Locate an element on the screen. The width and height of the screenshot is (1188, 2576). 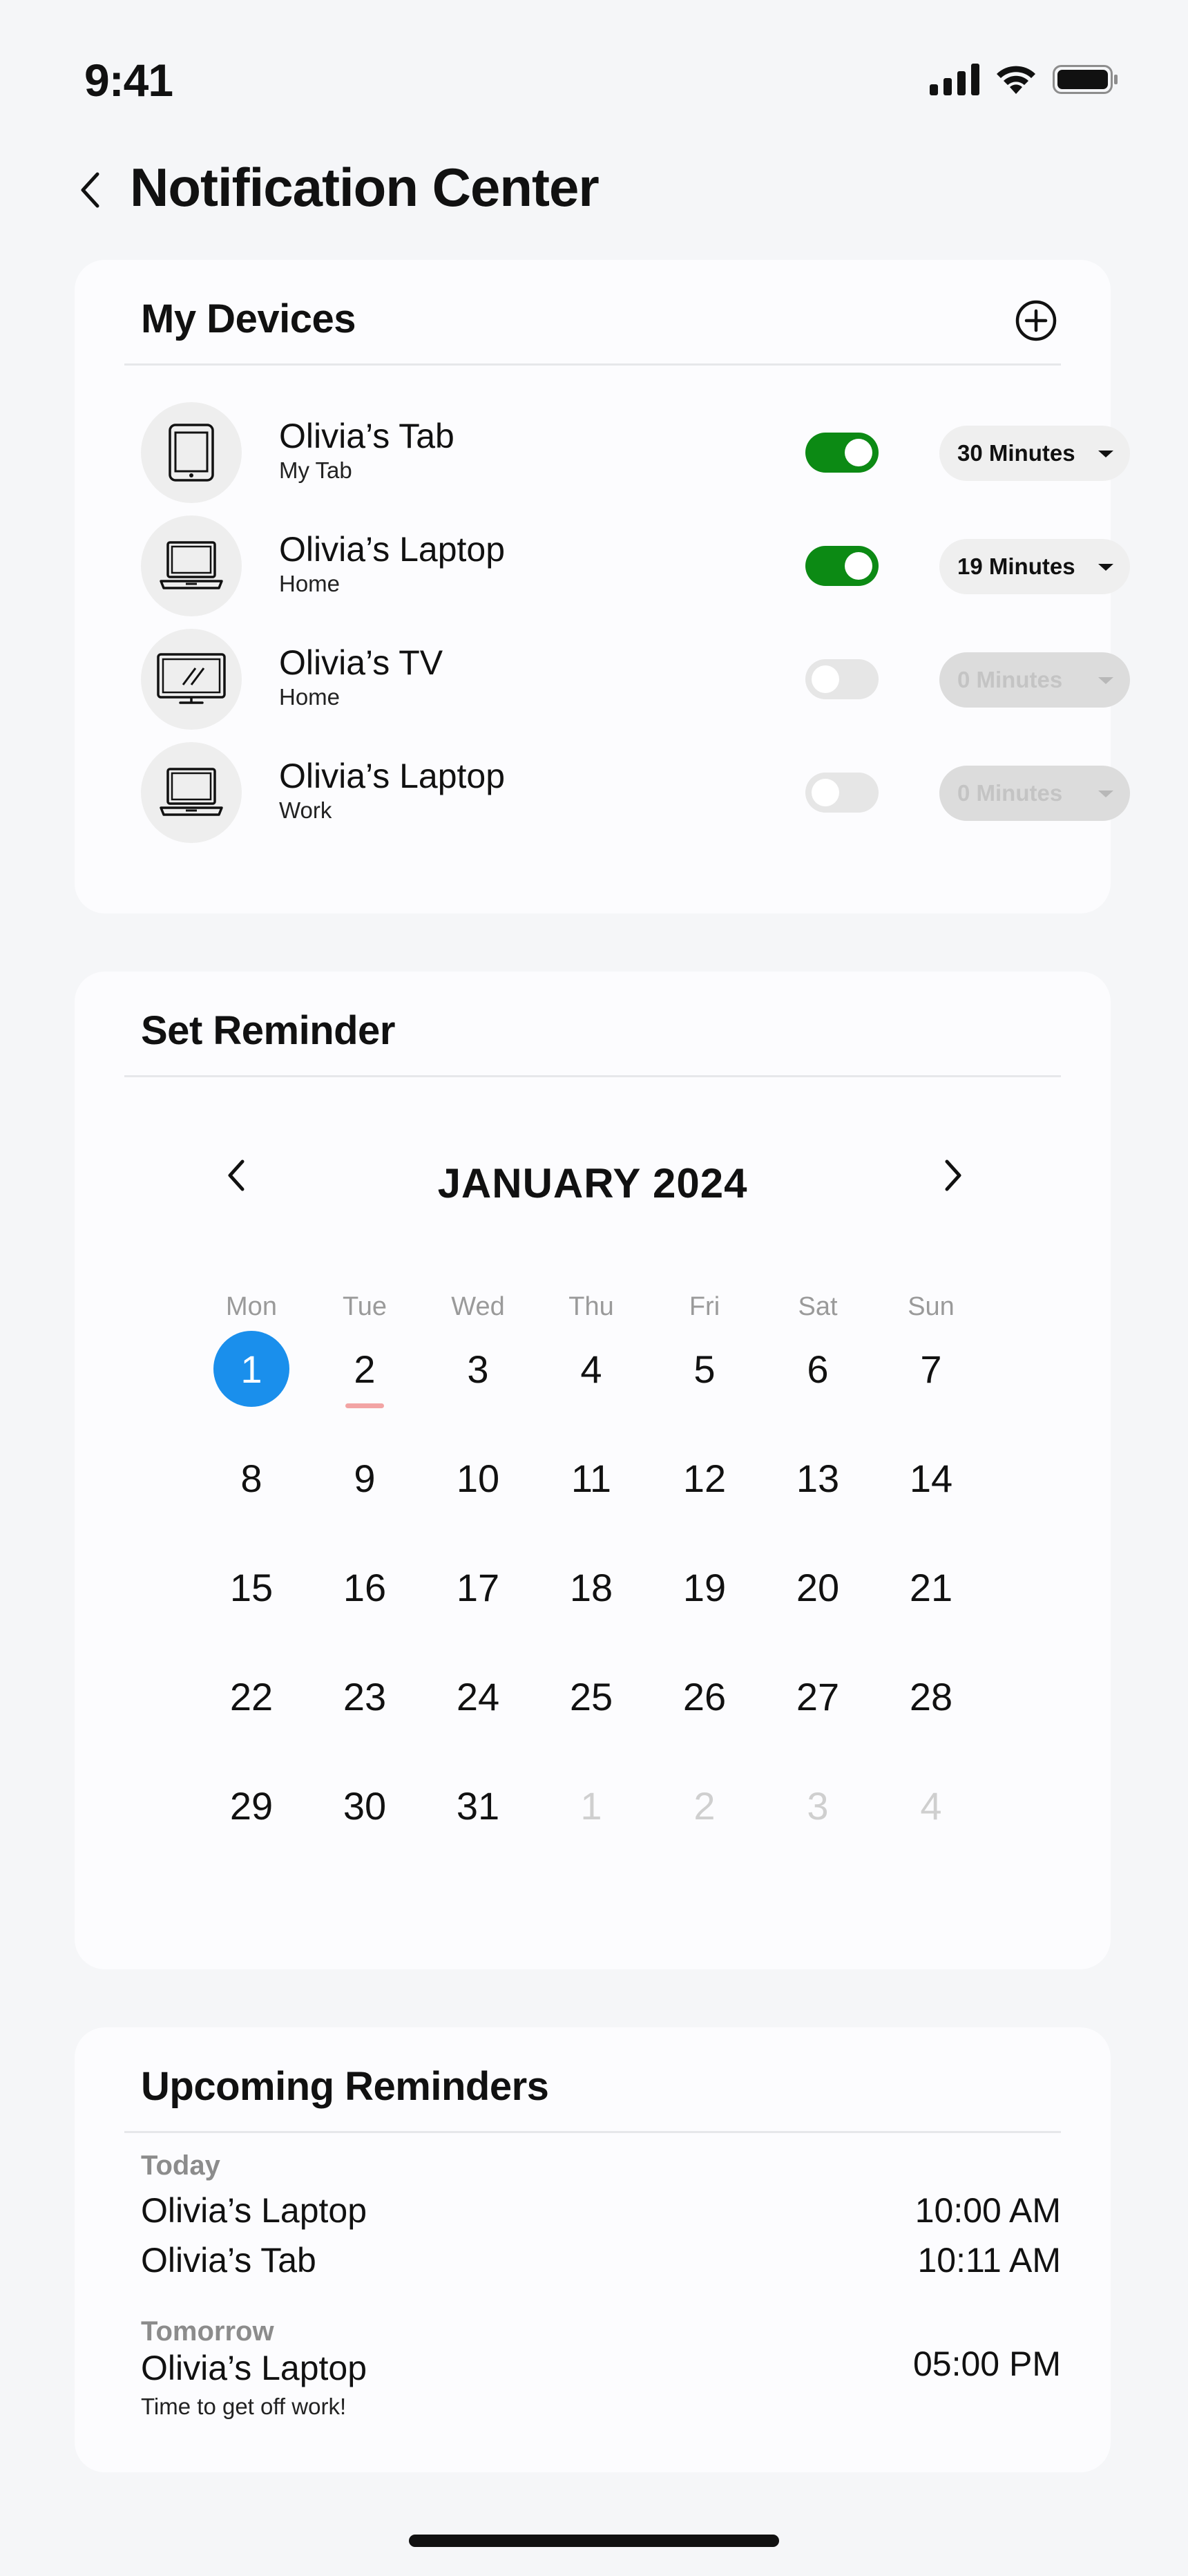
calendar-day: 24 is located at coordinates (478, 1696).